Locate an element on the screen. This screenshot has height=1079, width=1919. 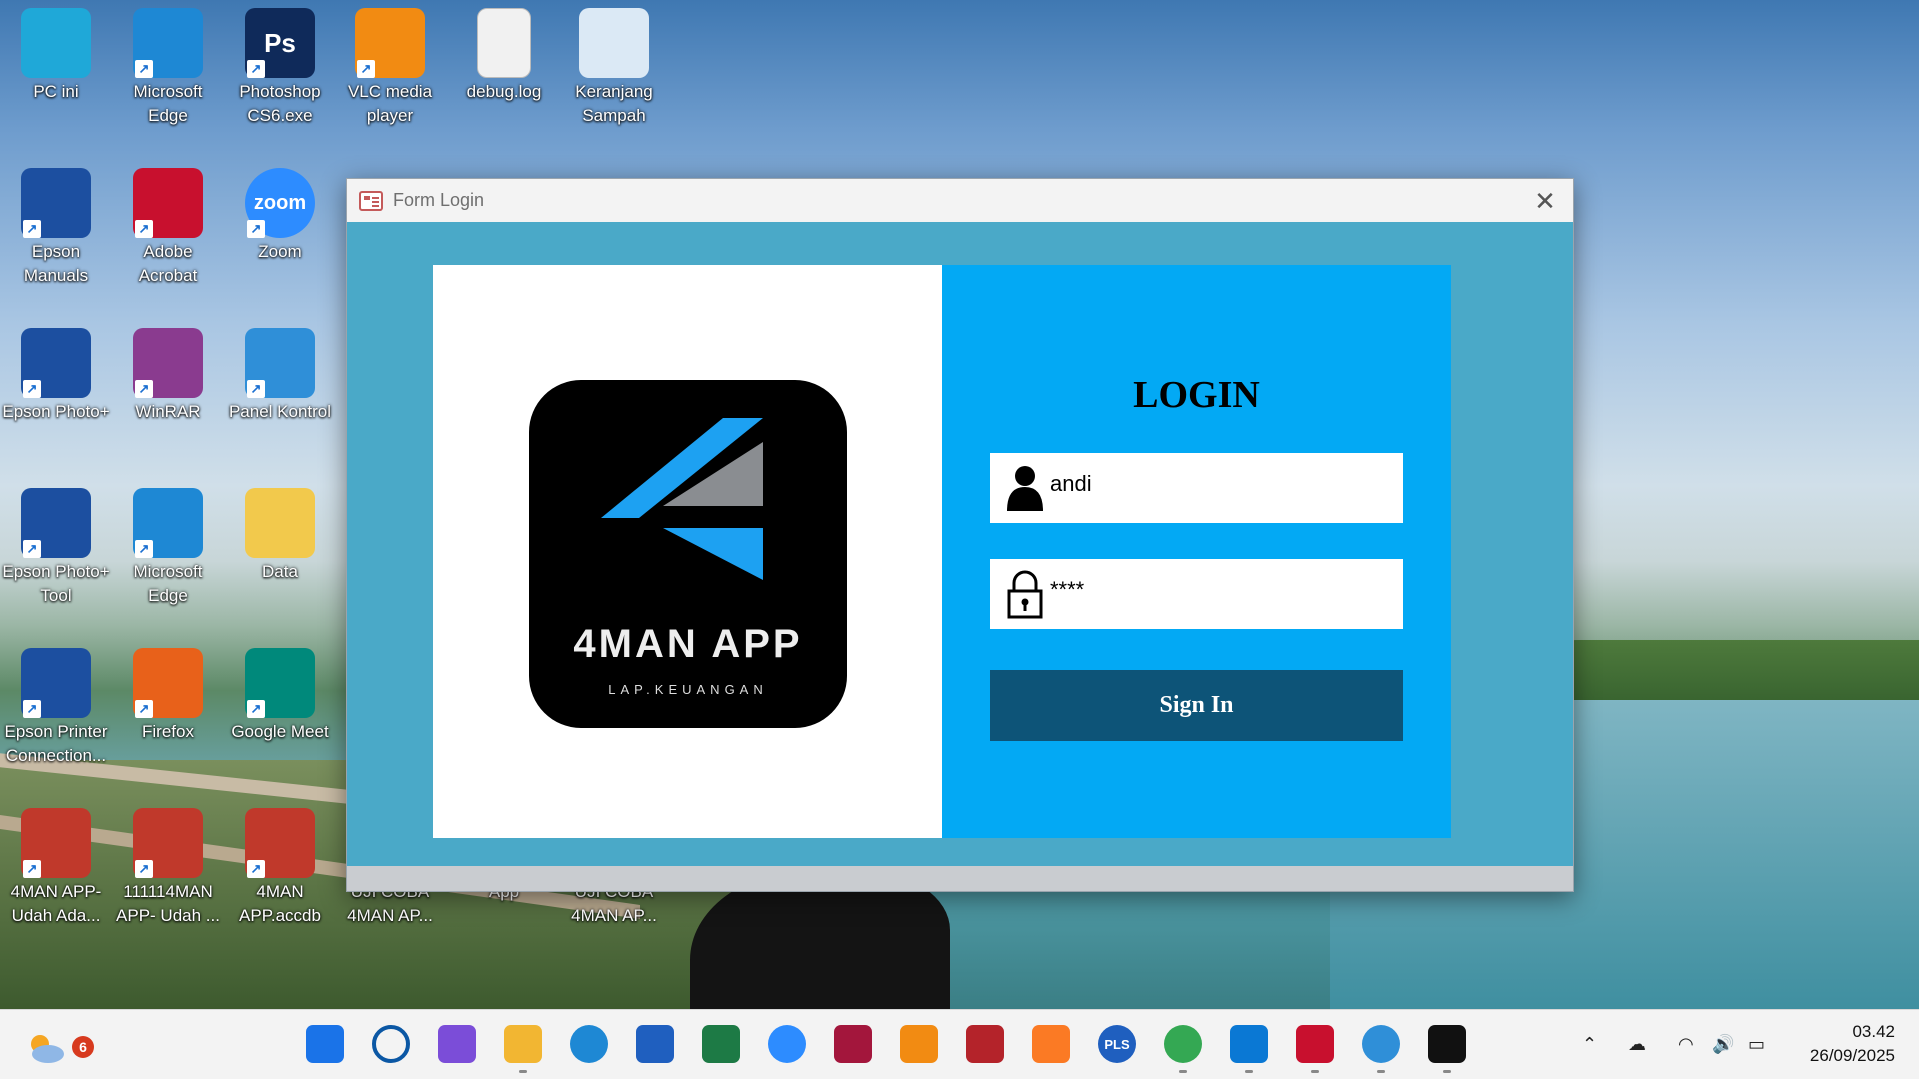
desktop-shortcut: Keranjang Sampah is located at coordinates (614, 68).